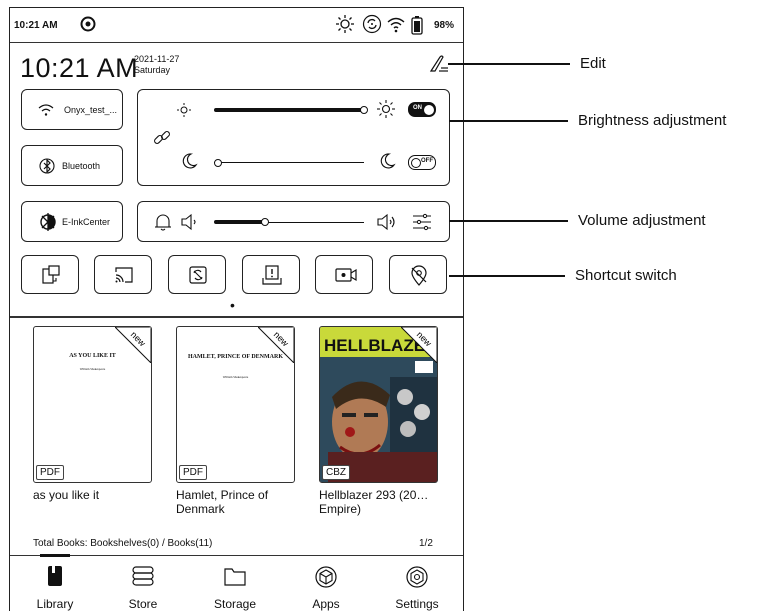 This screenshot has height=611, width=760. What do you see at coordinates (239, 222) in the screenshot?
I see `volume-filled-track` at bounding box center [239, 222].